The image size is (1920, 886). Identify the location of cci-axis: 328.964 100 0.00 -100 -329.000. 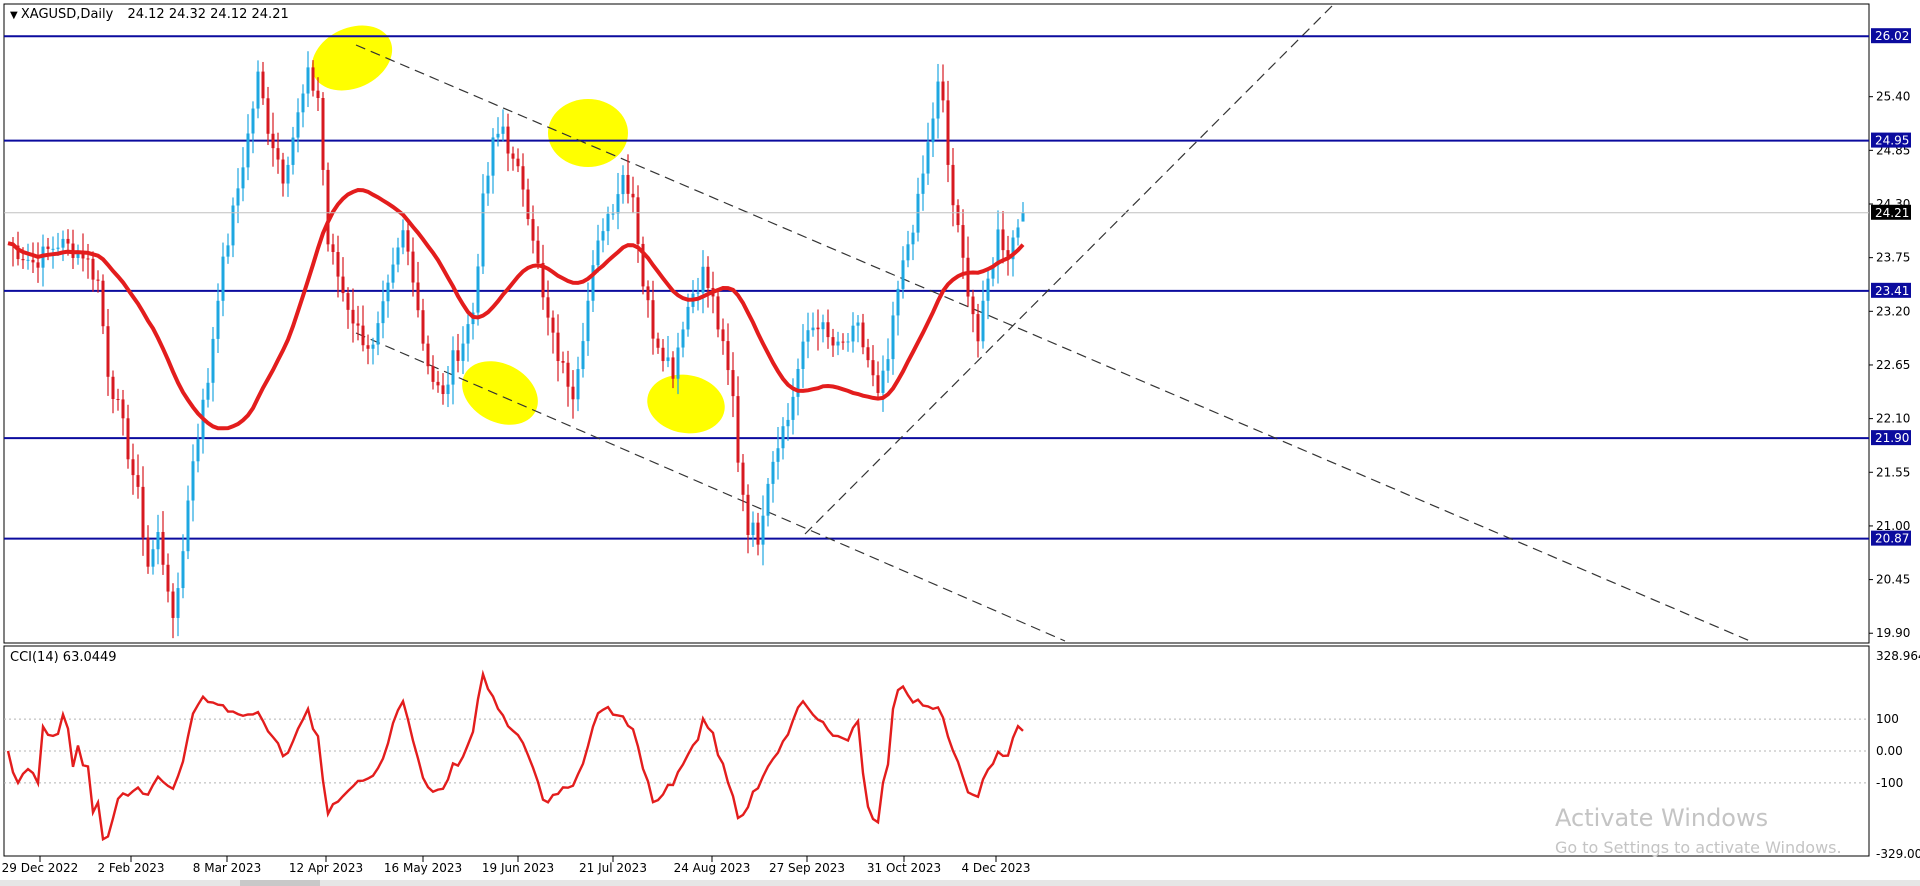
(1898, 755).